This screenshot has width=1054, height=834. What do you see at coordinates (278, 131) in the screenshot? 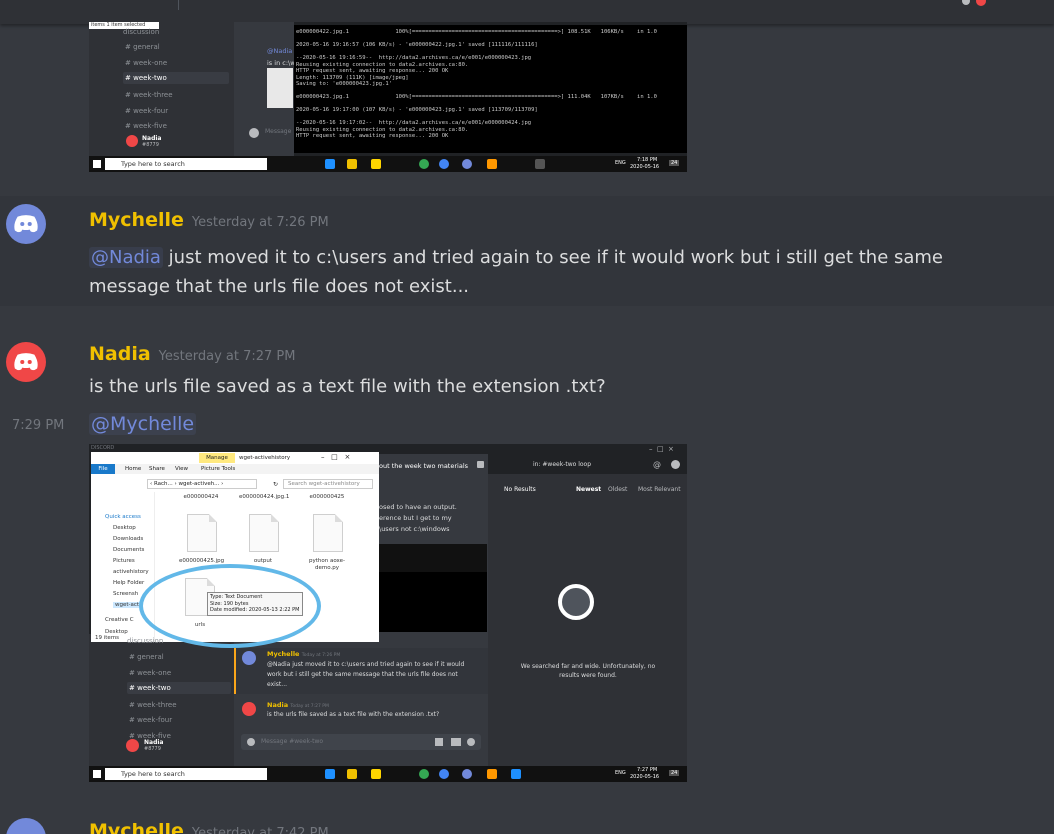
I see `message-input: Message` at bounding box center [278, 131].